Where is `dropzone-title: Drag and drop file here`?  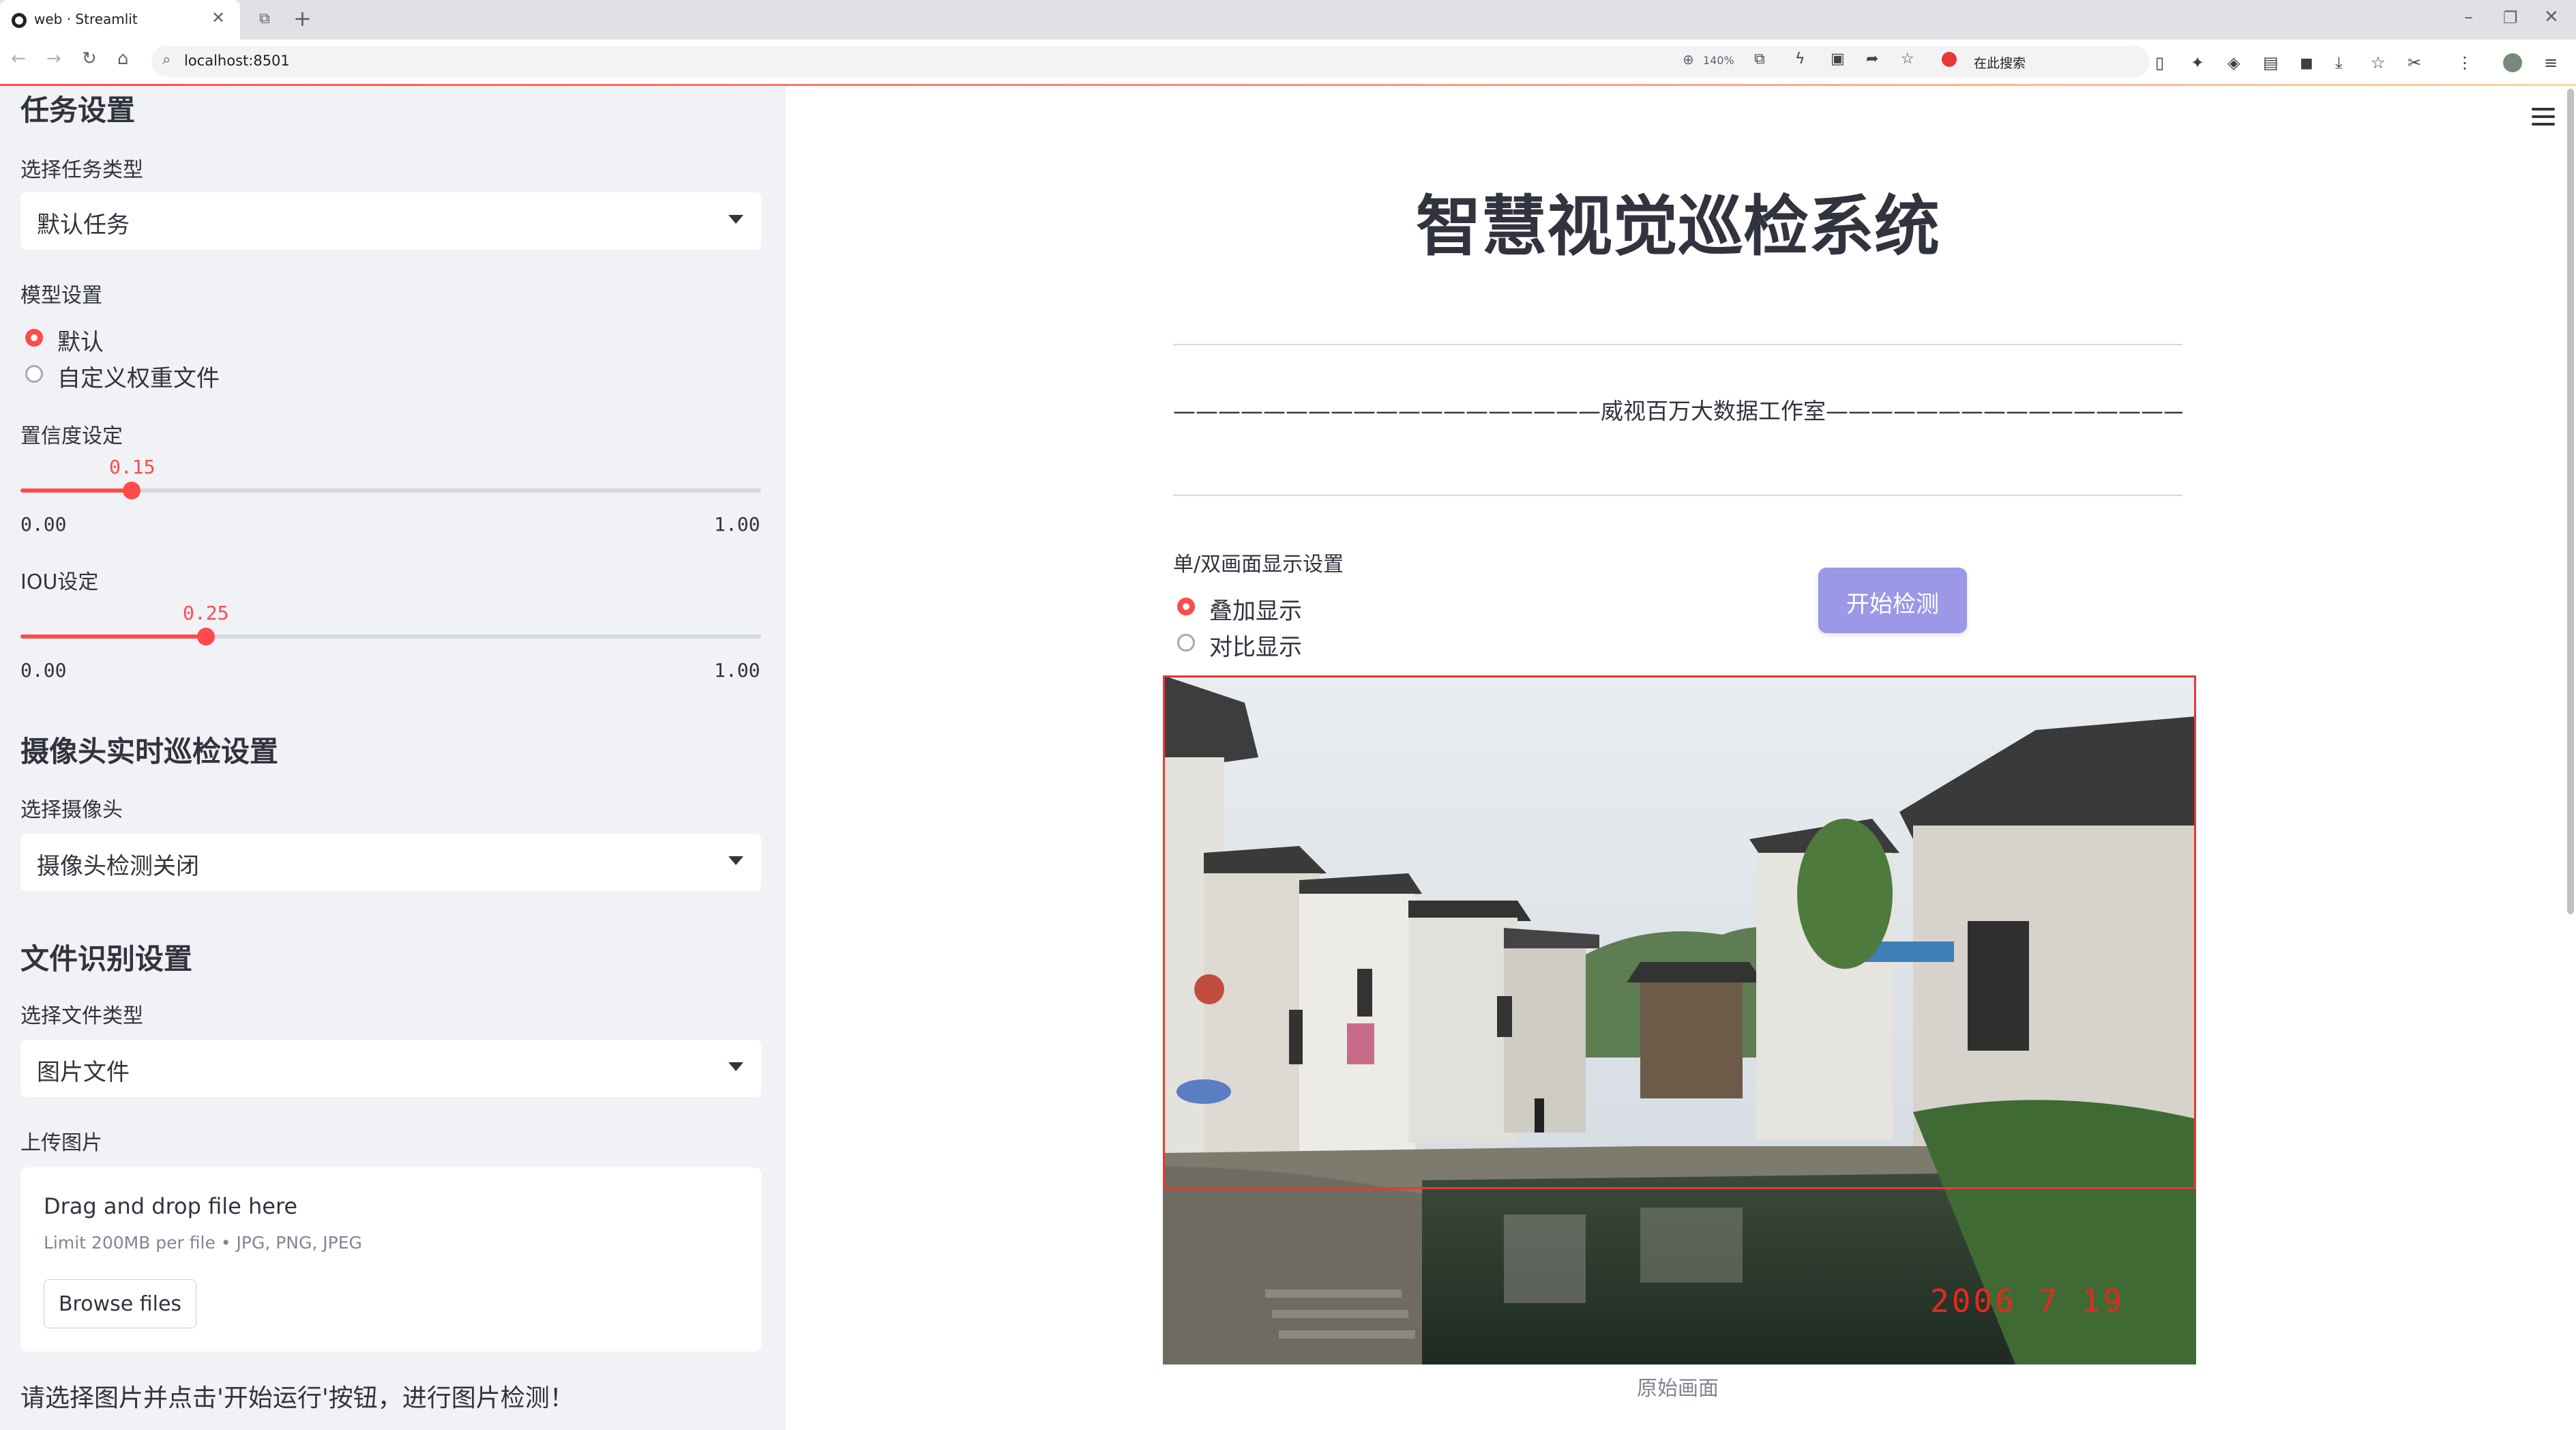 dropzone-title: Drag and drop file here is located at coordinates (171, 1206).